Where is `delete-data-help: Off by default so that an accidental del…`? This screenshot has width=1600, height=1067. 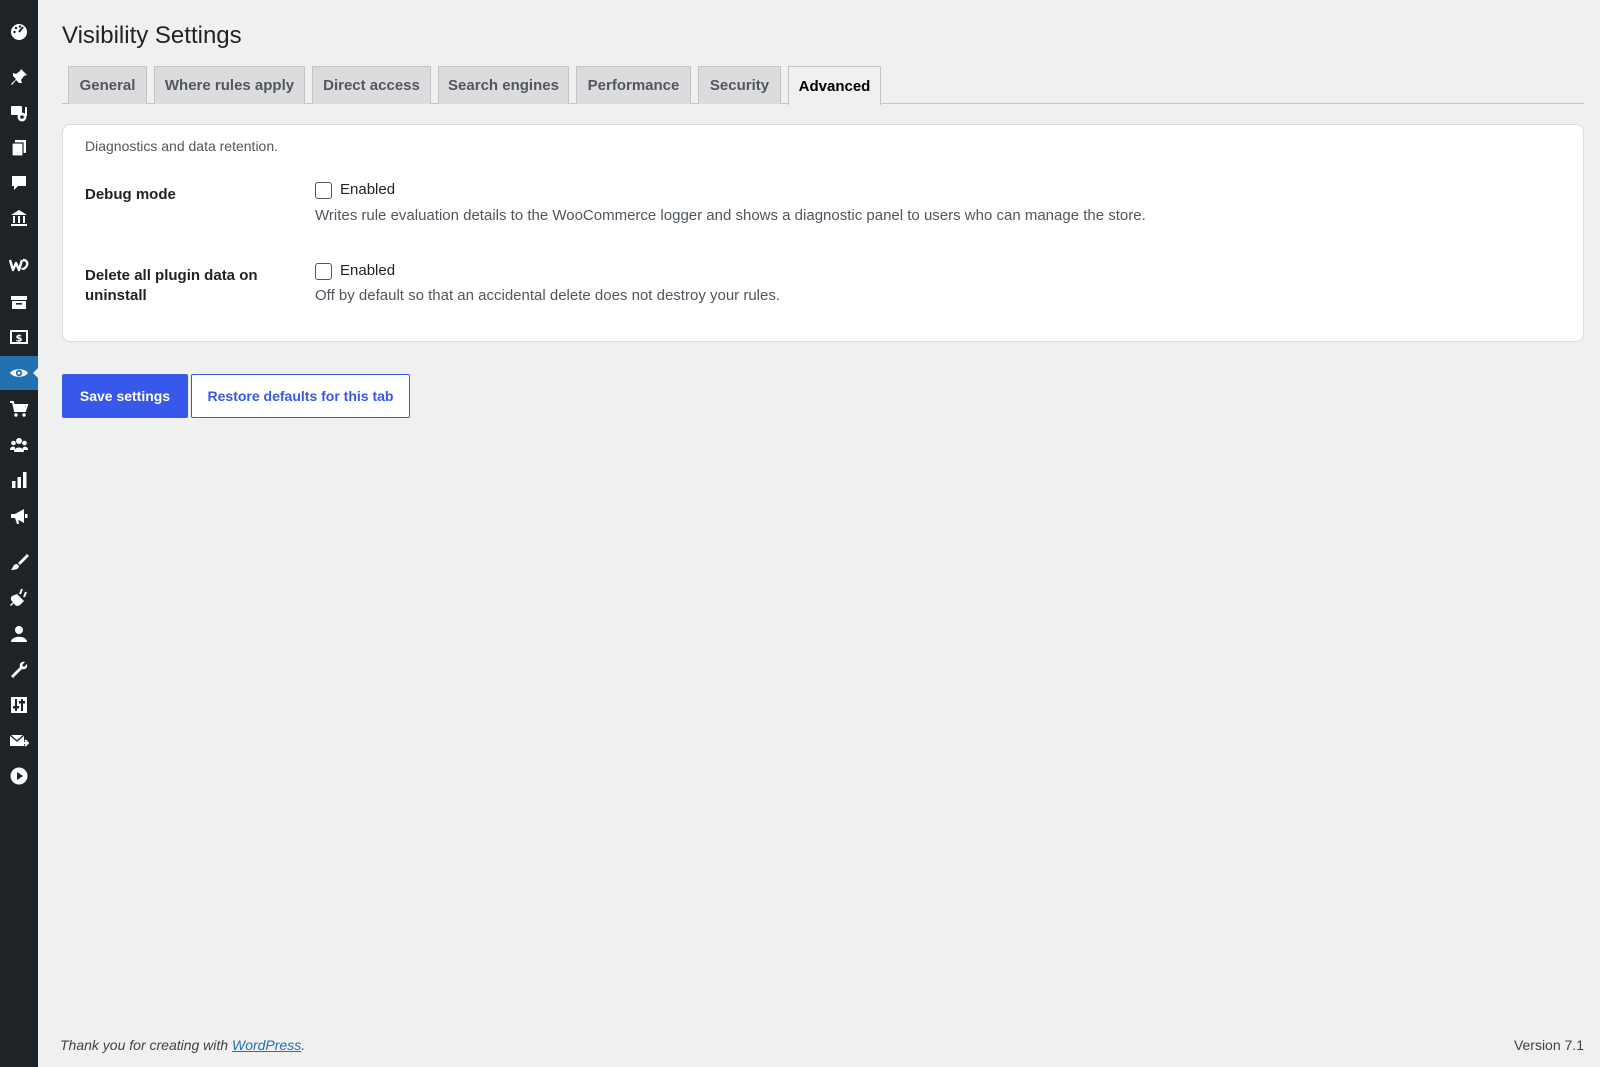
delete-data-help: Off by default so that an accidental del… is located at coordinates (548, 295).